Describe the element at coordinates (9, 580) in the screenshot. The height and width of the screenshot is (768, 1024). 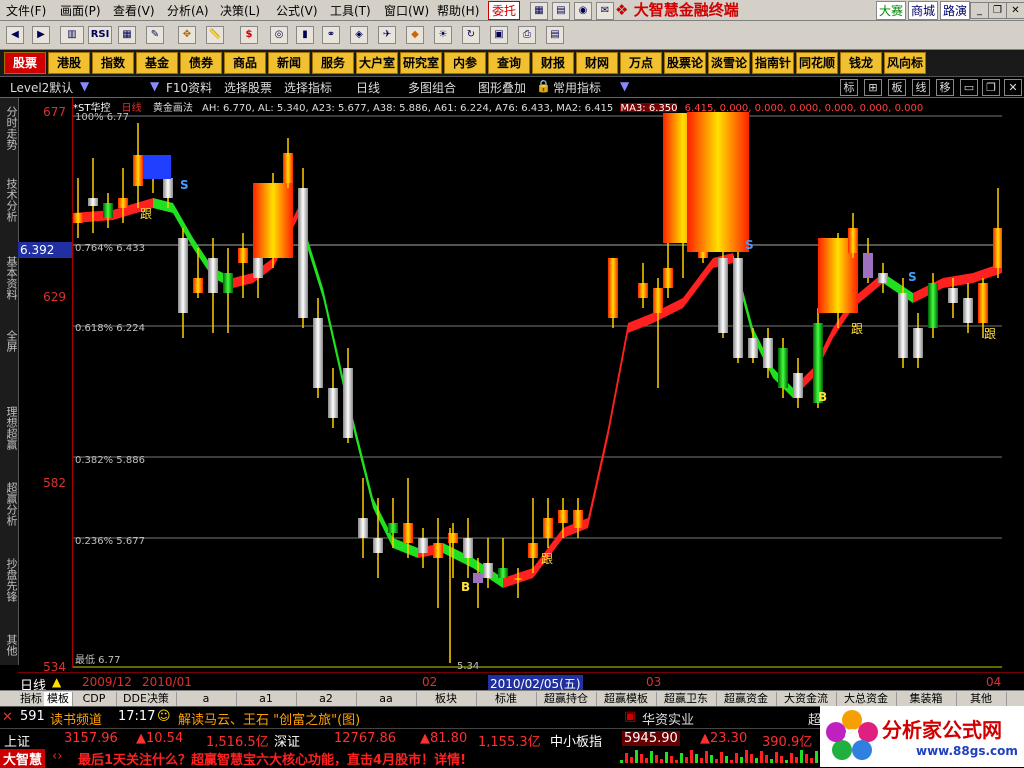
I see `side-tab-pioneer: 抄盘先锋` at that location.